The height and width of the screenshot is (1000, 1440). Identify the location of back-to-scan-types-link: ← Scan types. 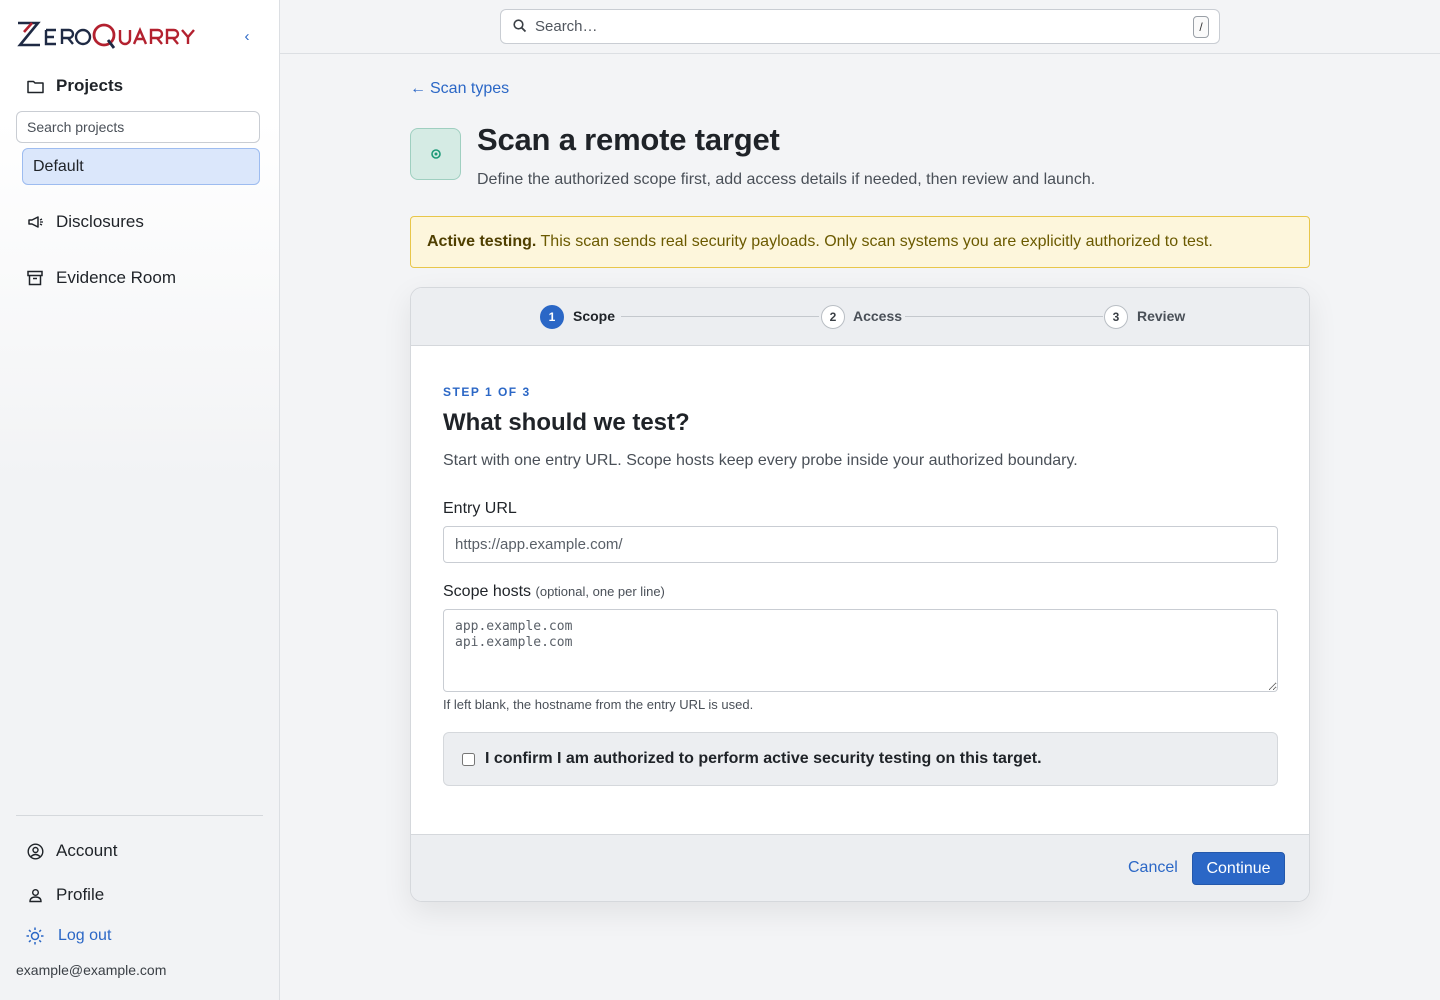
(459, 89).